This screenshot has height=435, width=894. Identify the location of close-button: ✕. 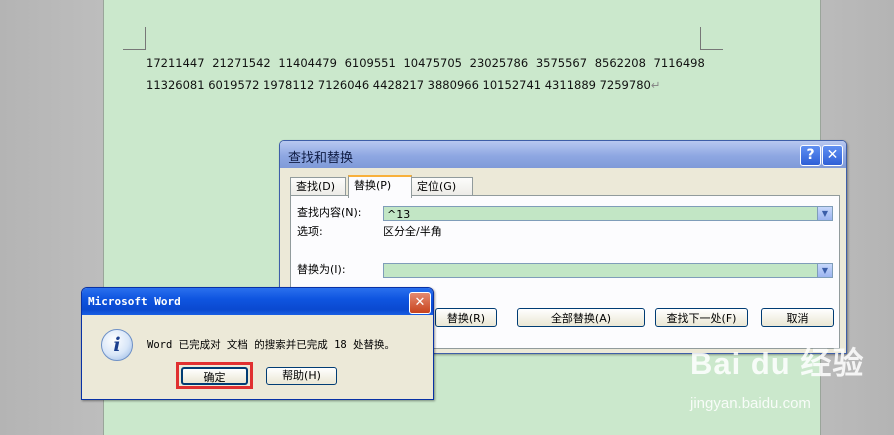
(832, 155).